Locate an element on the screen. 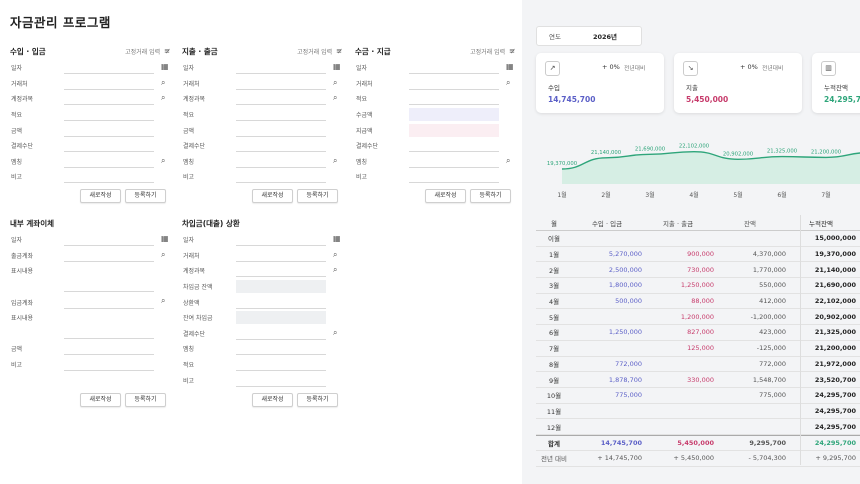 The width and height of the screenshot is (860, 484). field-row: 표시내용 is located at coordinates (90, 278).